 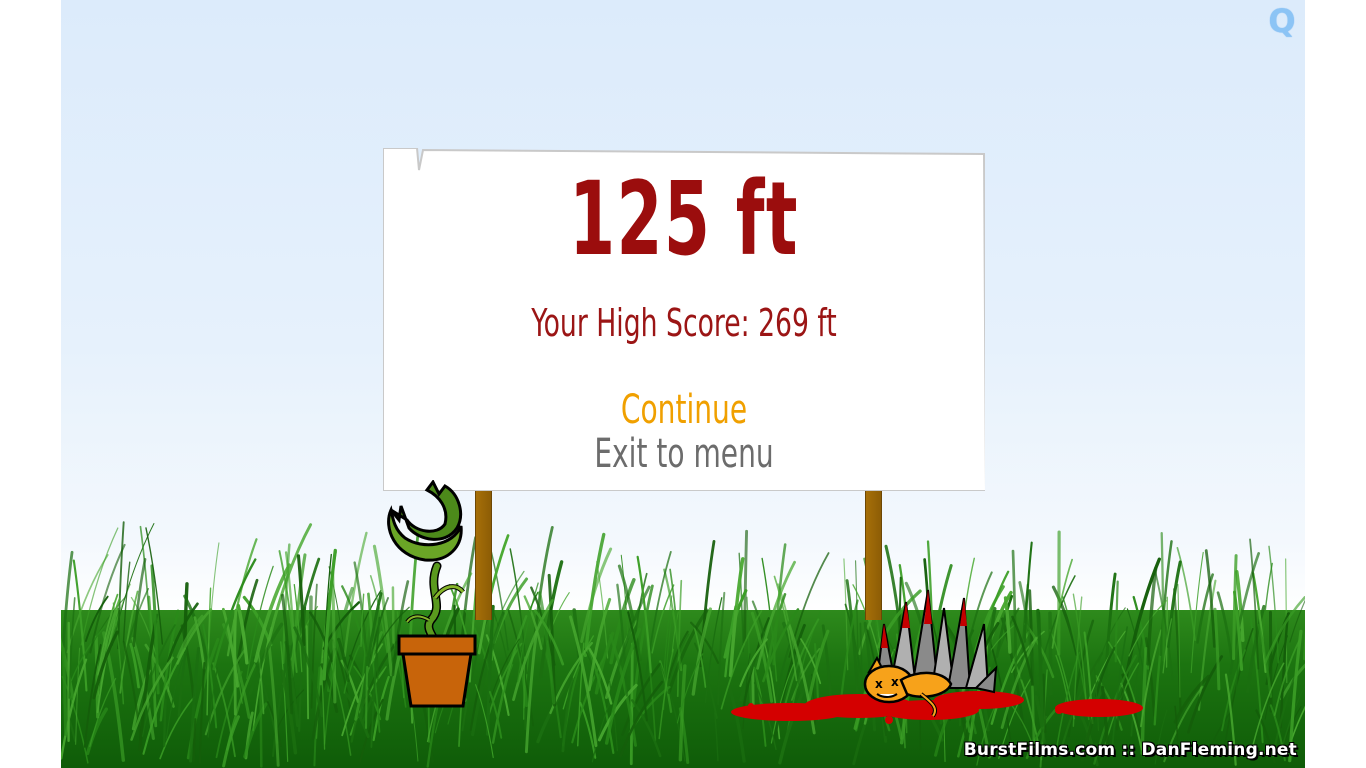 I want to click on high-score-text: Your High Score: 269 ft, so click(x=684, y=323).